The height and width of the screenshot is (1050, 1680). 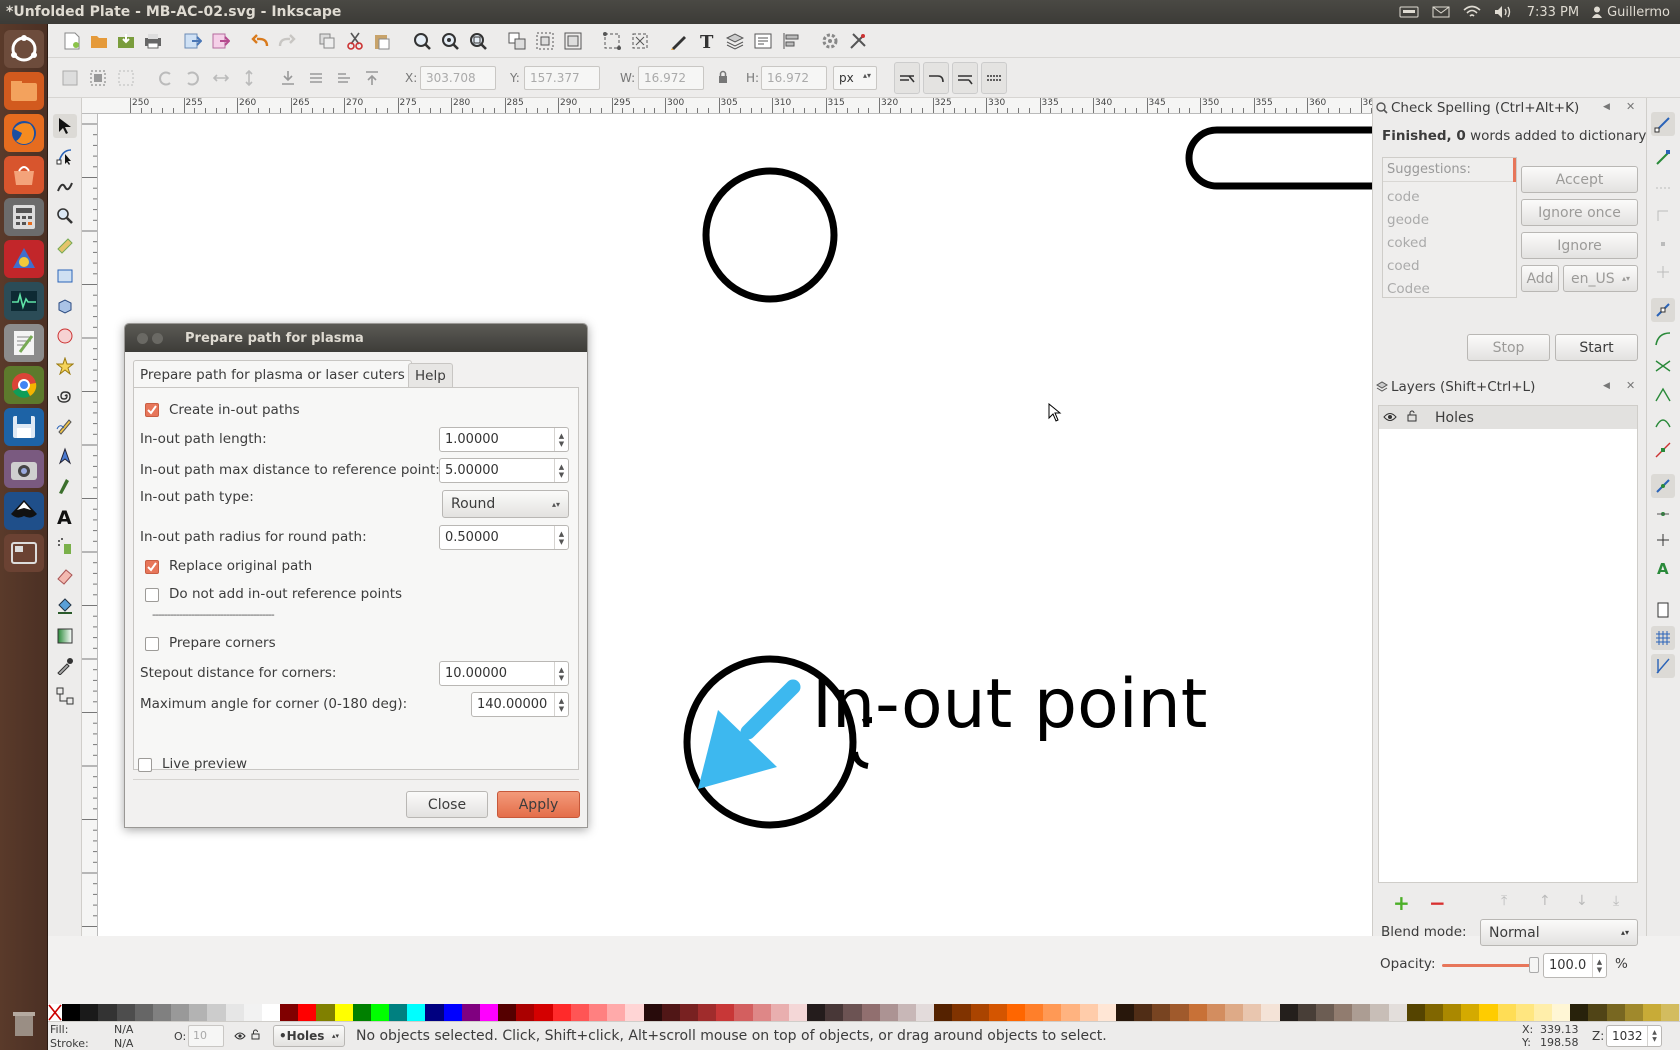 What do you see at coordinates (24, 91) in the screenshot?
I see `files-icon` at bounding box center [24, 91].